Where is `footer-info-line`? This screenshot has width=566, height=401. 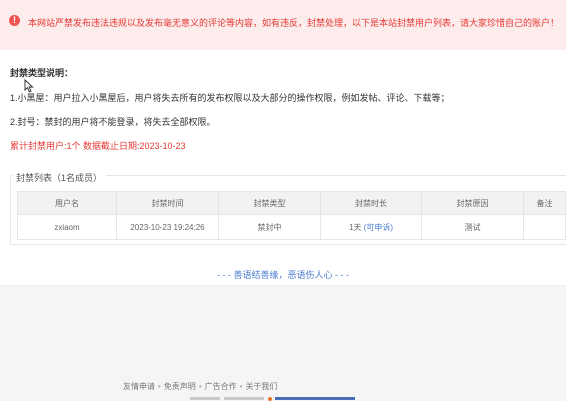 footer-info-line is located at coordinates (290, 399).